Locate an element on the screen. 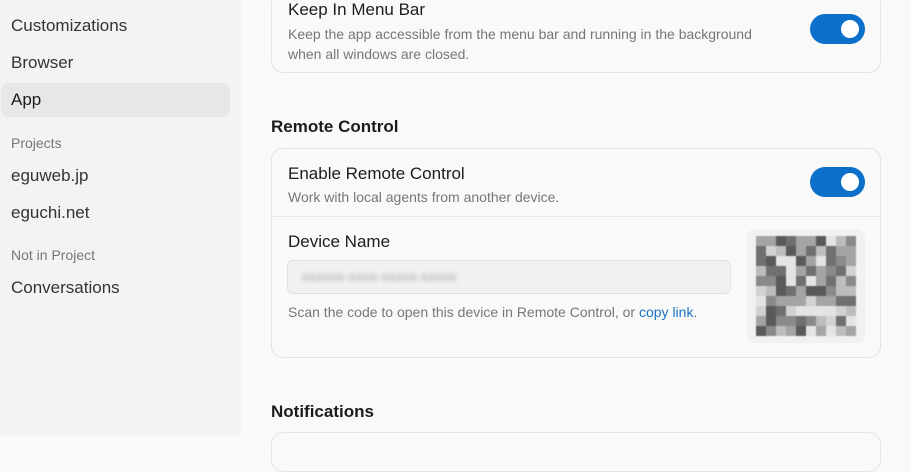 This screenshot has height=472, width=911. sidebar-item-conversations: Conversations is located at coordinates (115, 288).